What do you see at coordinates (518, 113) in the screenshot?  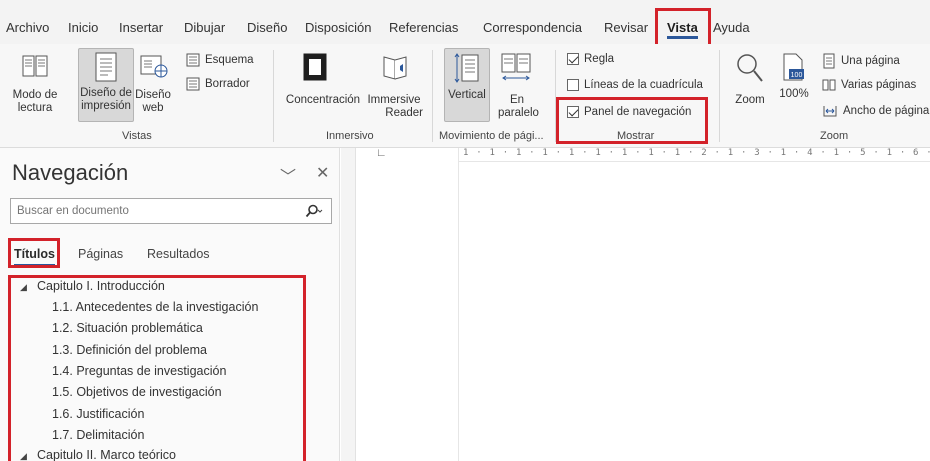 I see `en-paralelo-label-2: paralelo` at bounding box center [518, 113].